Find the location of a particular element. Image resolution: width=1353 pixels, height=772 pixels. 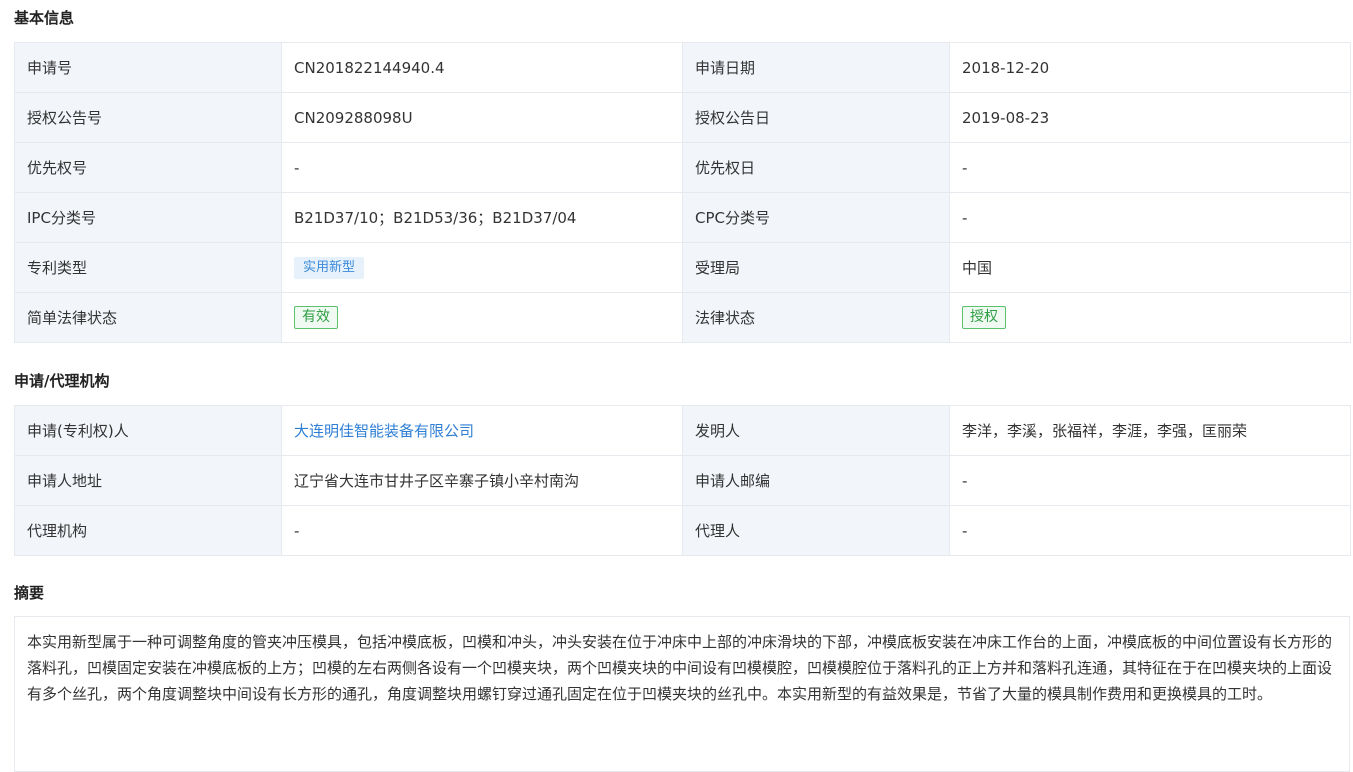

field-label: 授权公告日 is located at coordinates (816, 117).